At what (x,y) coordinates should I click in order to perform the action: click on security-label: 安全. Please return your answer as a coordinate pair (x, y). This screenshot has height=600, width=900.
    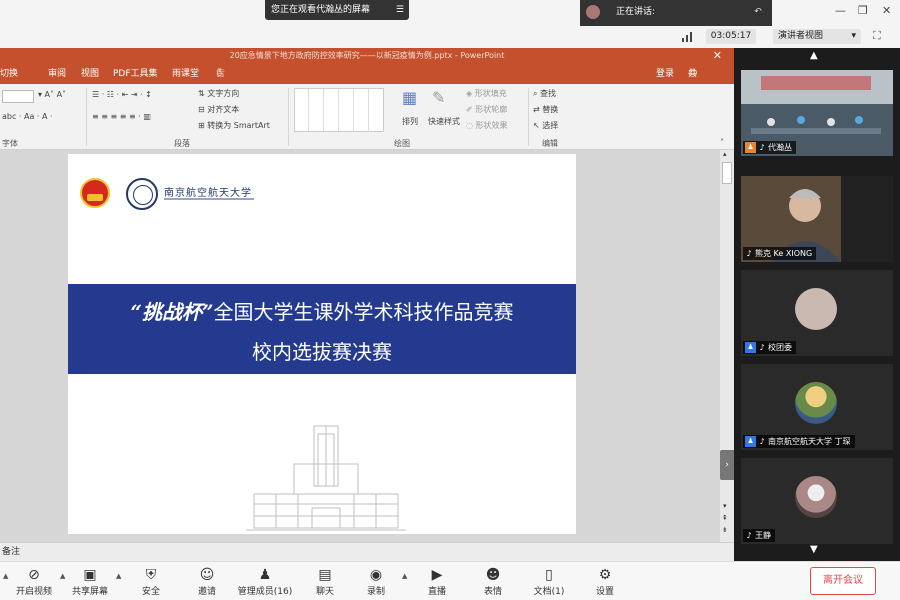
    Looking at the image, I should click on (150, 592).